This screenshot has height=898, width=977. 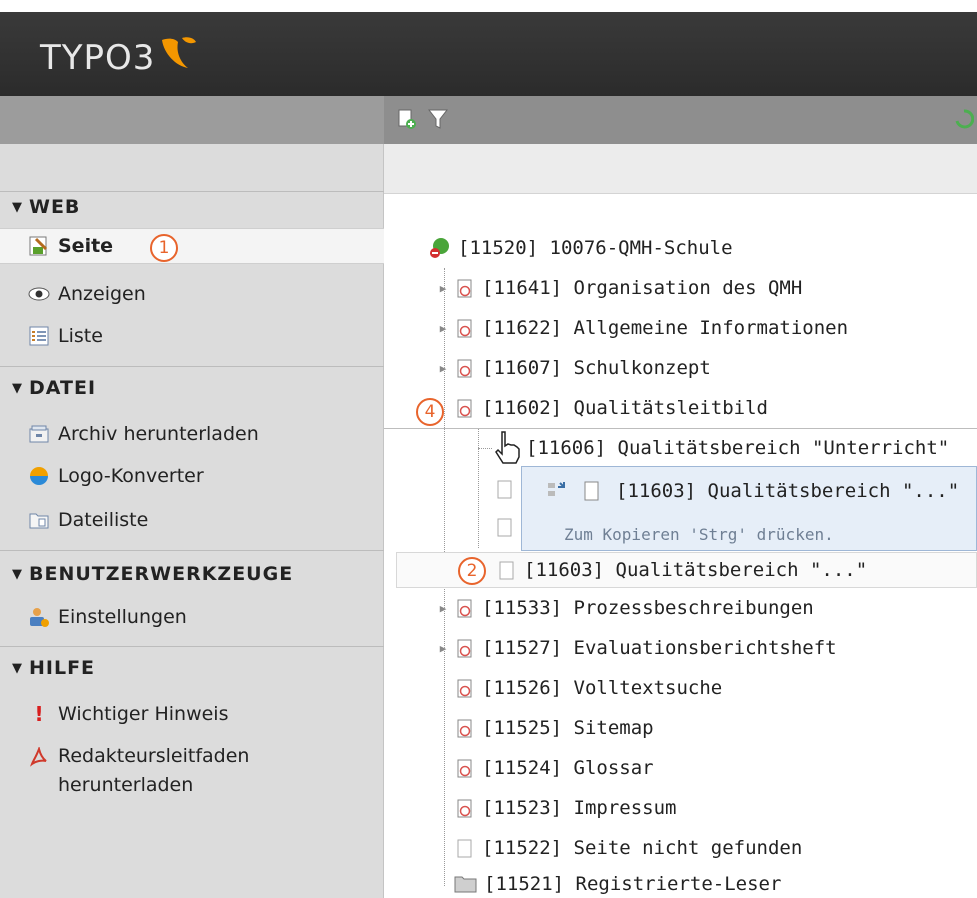 What do you see at coordinates (407, 119) in the screenshot?
I see `new-page-icon` at bounding box center [407, 119].